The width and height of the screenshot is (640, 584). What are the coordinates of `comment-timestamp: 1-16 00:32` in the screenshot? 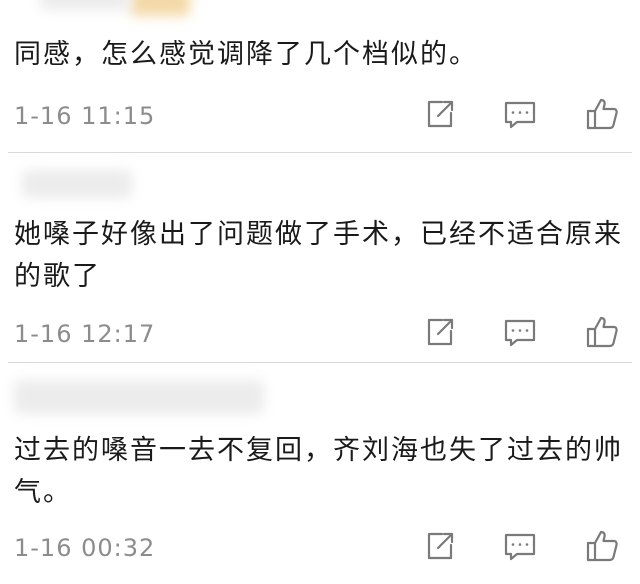 It's located at (85, 548).